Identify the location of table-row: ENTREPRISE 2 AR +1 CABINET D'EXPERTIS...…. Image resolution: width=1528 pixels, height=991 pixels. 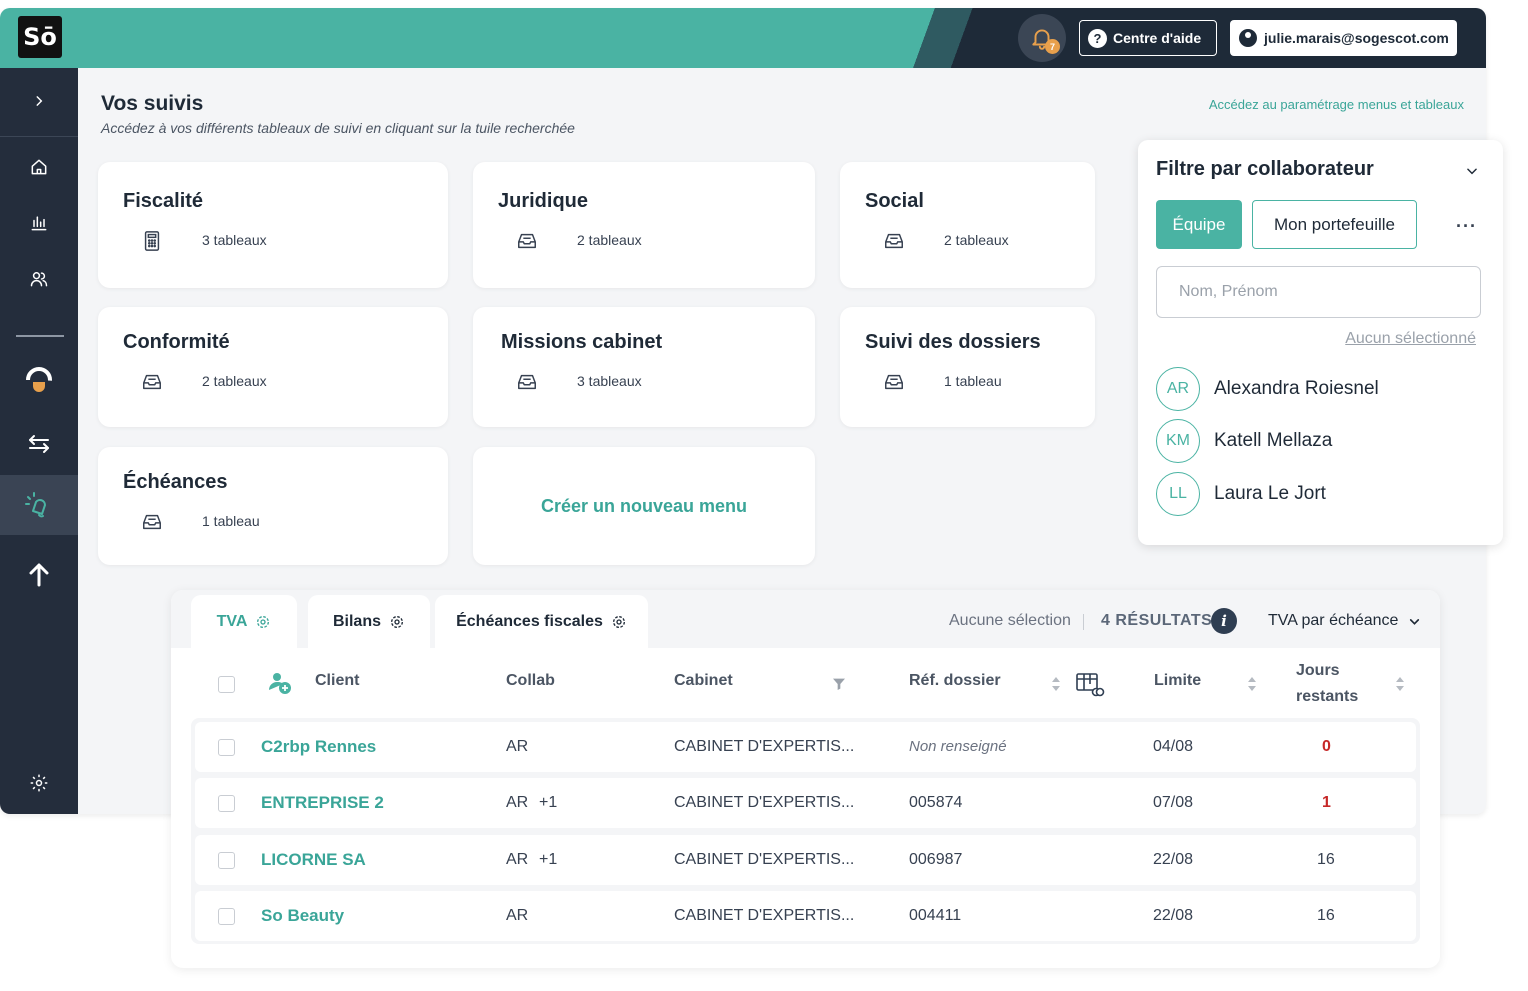
(805, 803).